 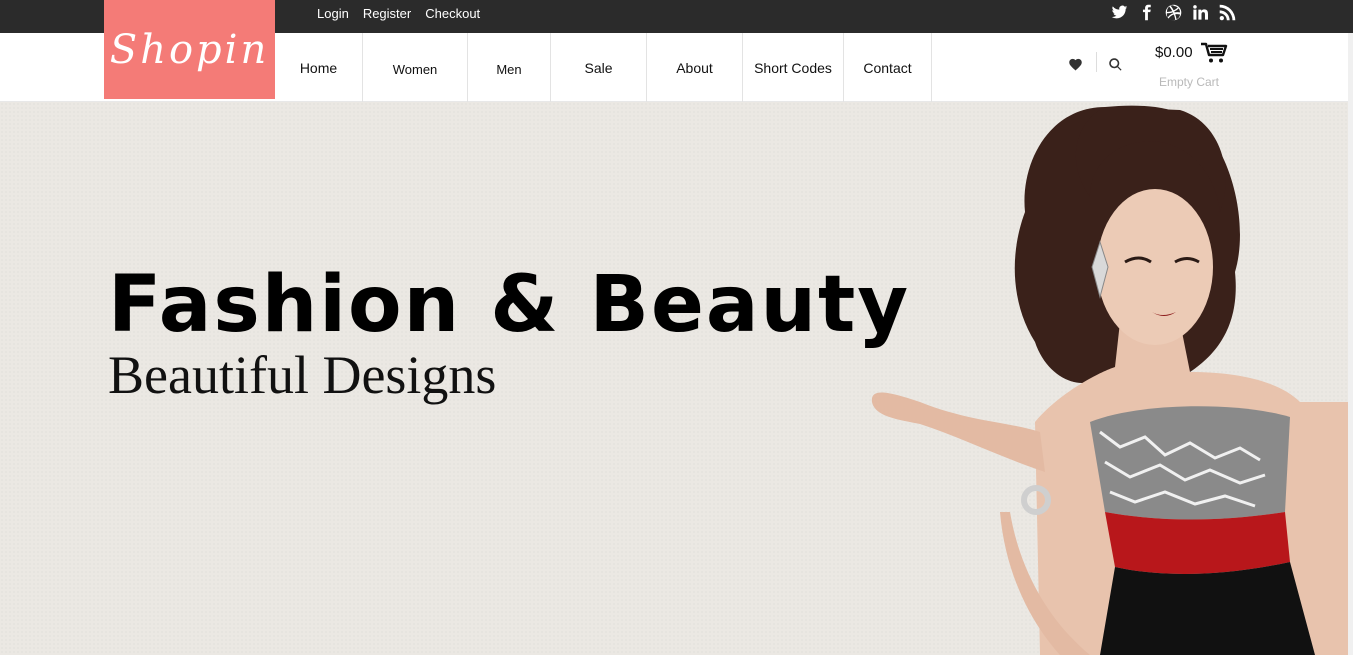 I want to click on nav-about: About, so click(x=695, y=67).